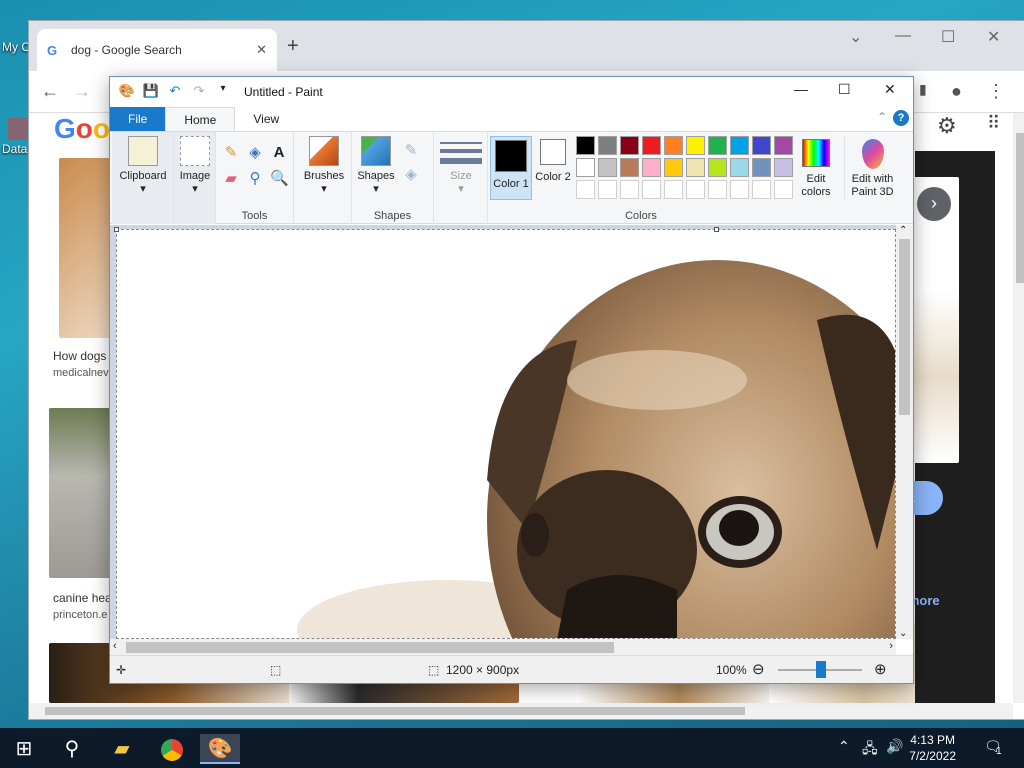 The width and height of the screenshot is (1024, 768). Describe the element at coordinates (261, 50) in the screenshot. I see `close-tab-icon: ✕` at that location.